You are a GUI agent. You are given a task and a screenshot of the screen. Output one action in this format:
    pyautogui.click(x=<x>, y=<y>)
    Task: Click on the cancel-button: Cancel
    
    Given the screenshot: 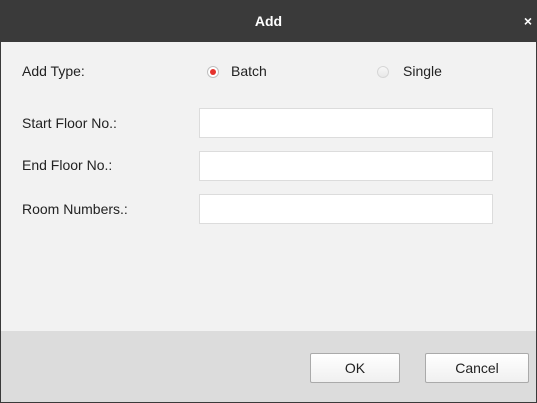 What is the action you would take?
    pyautogui.click(x=477, y=368)
    